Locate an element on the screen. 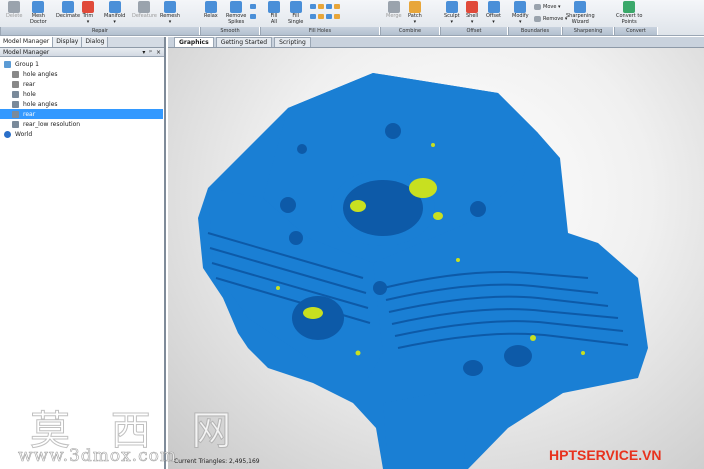  remesh-icon is located at coordinates (170, 7).